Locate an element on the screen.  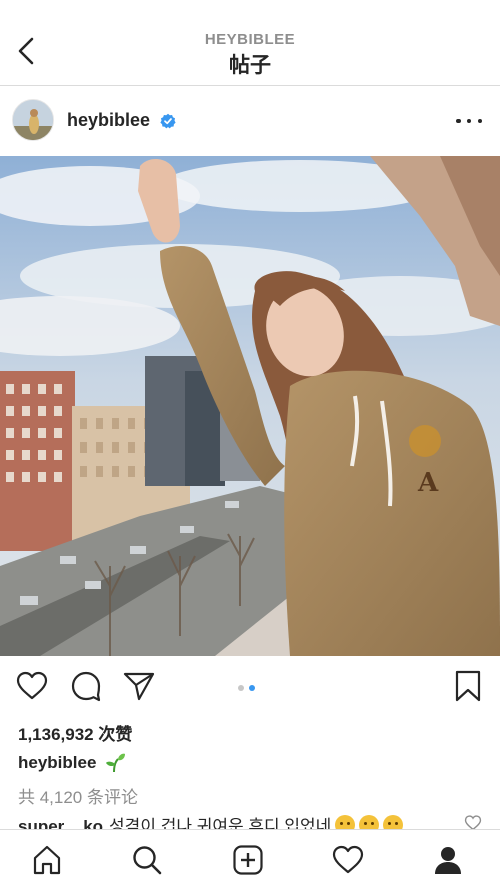
add-icon is located at coordinates (248, 860).